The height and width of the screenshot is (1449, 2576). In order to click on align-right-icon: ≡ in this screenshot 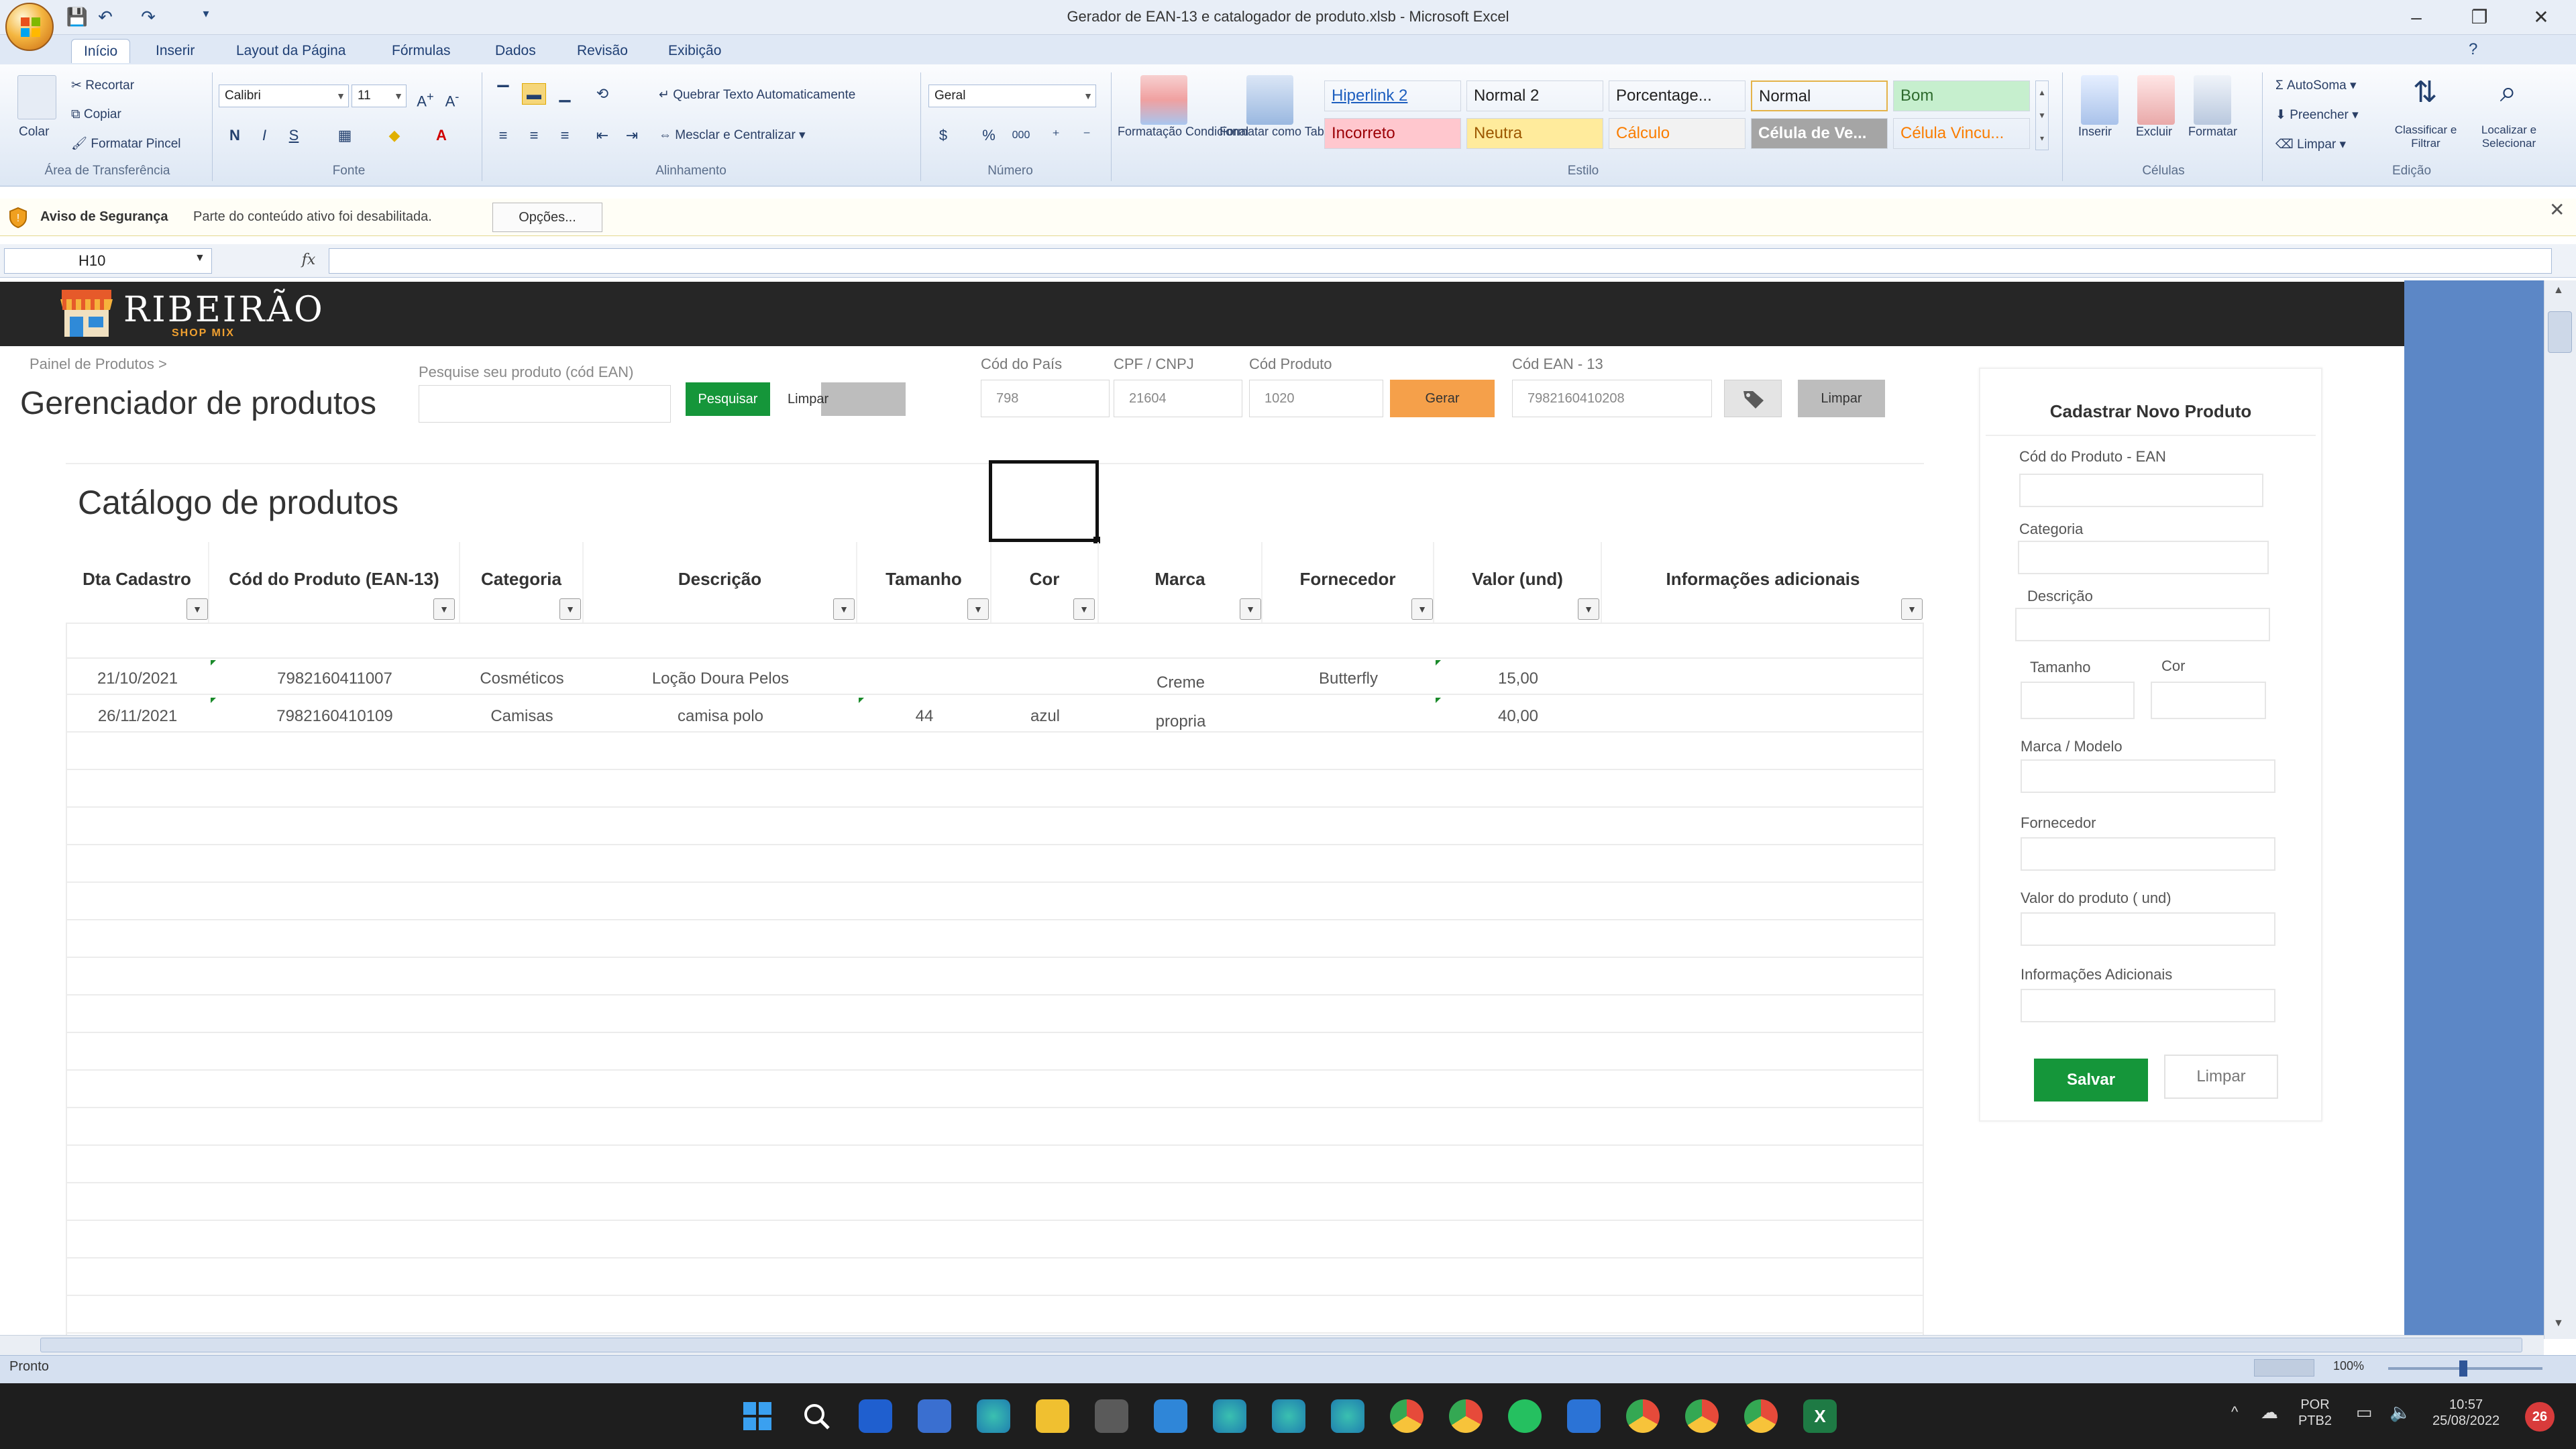, I will do `click(565, 135)`.